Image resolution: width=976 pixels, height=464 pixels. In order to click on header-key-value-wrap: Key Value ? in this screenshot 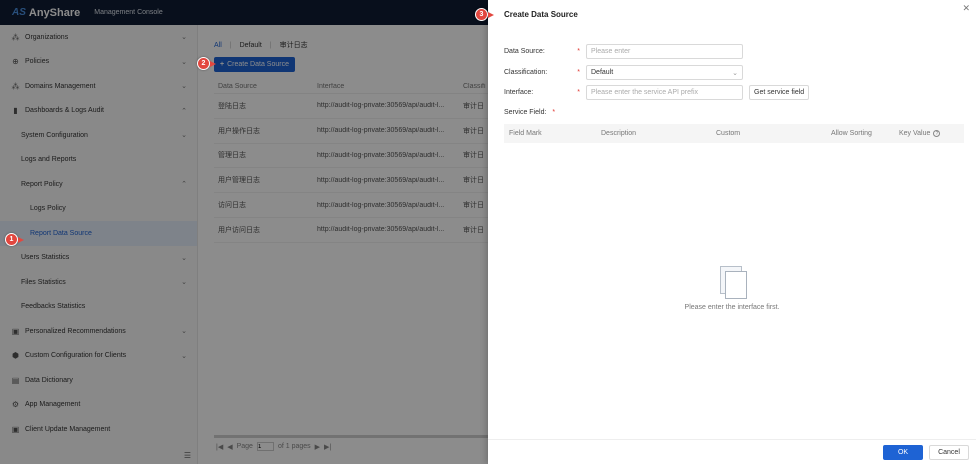, I will do `click(929, 133)`.